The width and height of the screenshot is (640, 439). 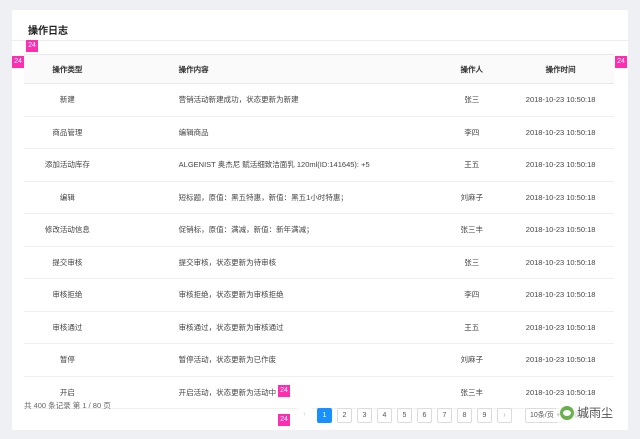 I want to click on page-button-8: 8, so click(x=464, y=415).